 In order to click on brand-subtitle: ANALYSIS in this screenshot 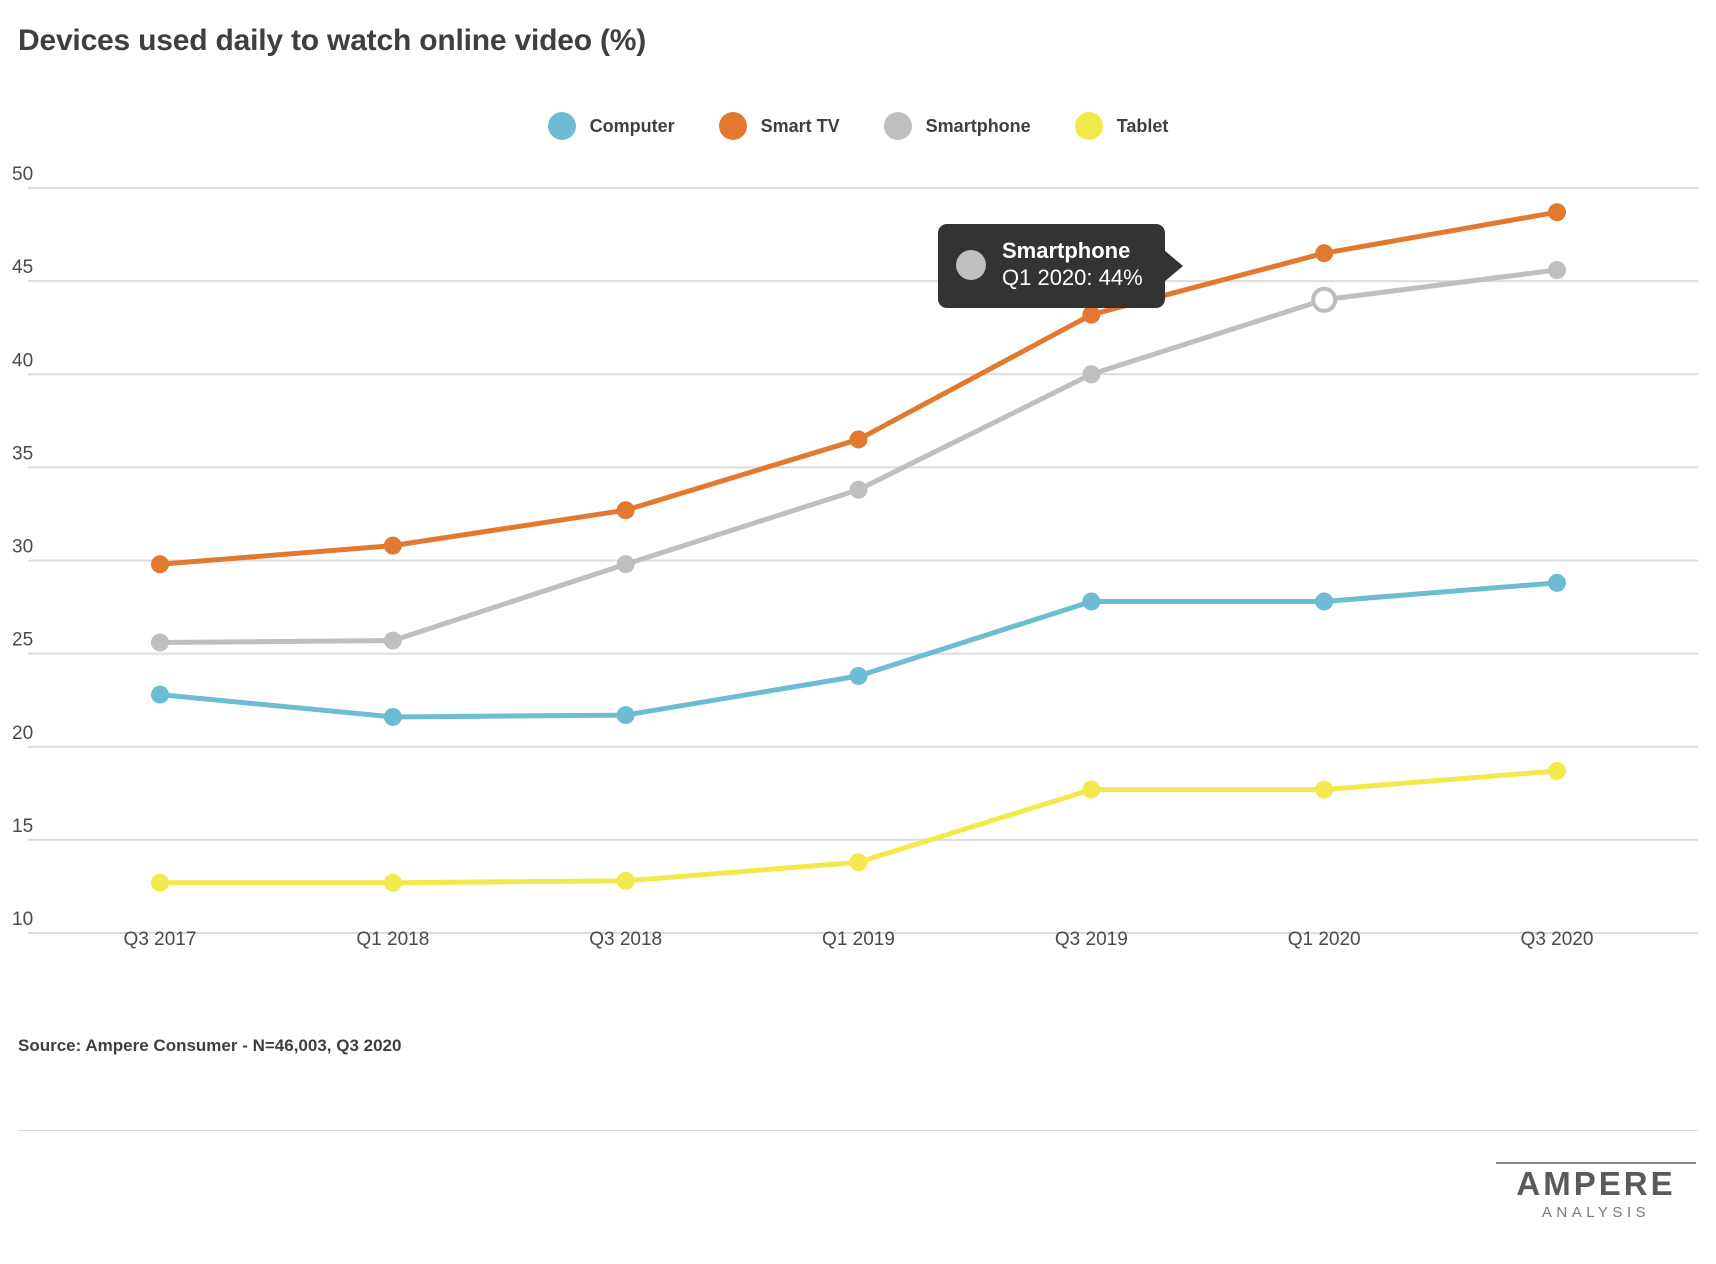, I will do `click(1596, 1212)`.